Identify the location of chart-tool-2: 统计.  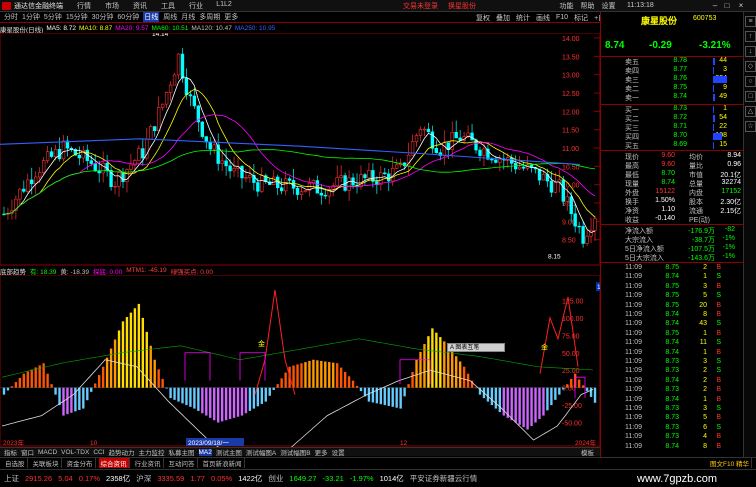
(523, 18).